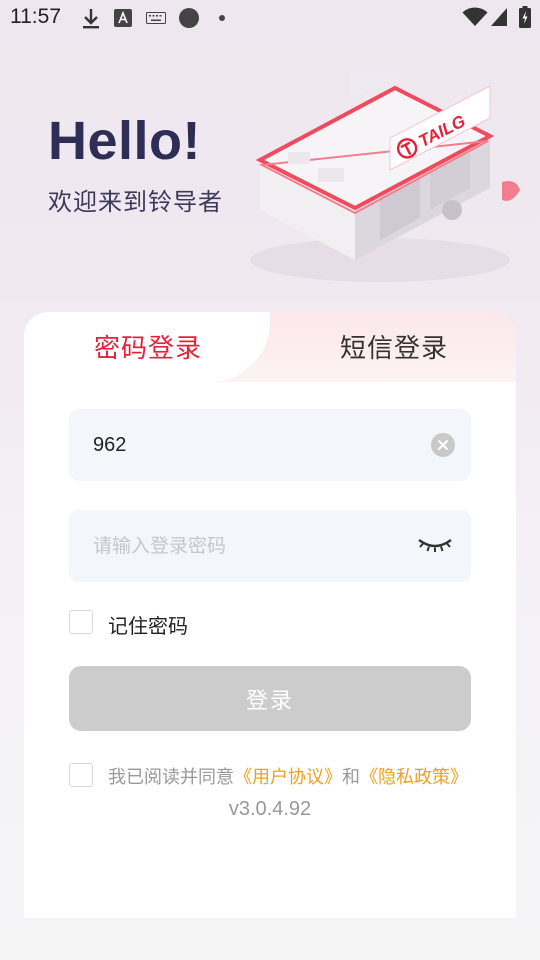  I want to click on store-building-illustration: TAILG, so click(385, 176).